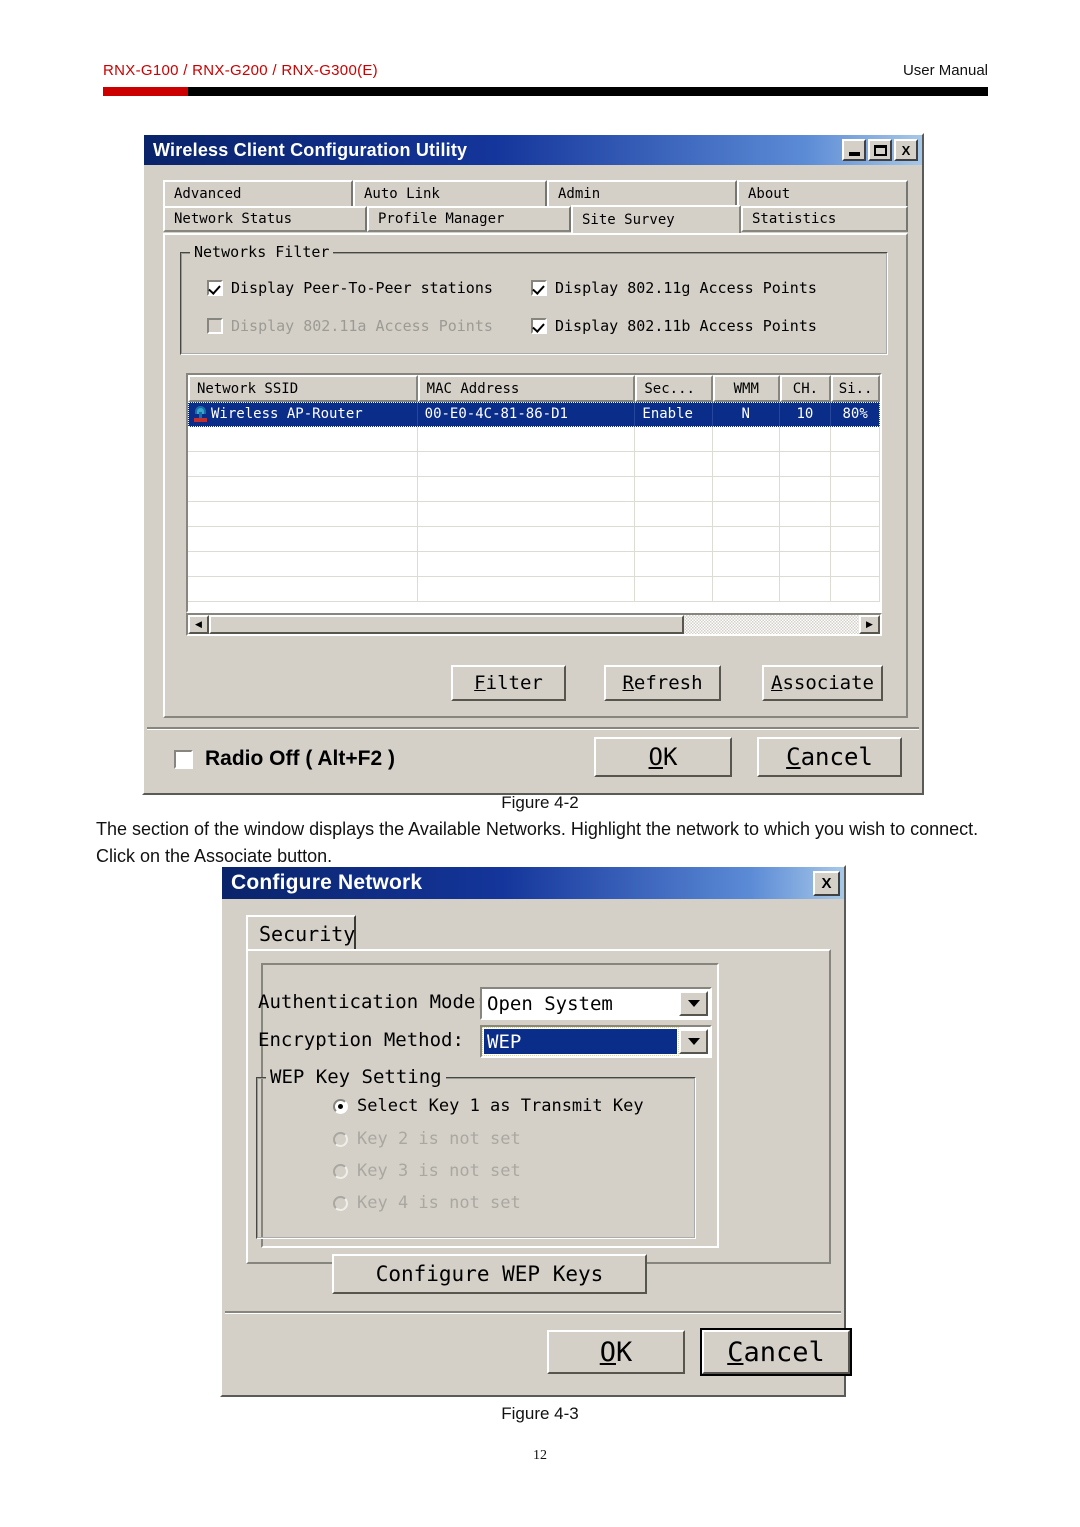 This screenshot has width=1080, height=1527. I want to click on scroll-right-arrow-icon: ▶, so click(869, 624).